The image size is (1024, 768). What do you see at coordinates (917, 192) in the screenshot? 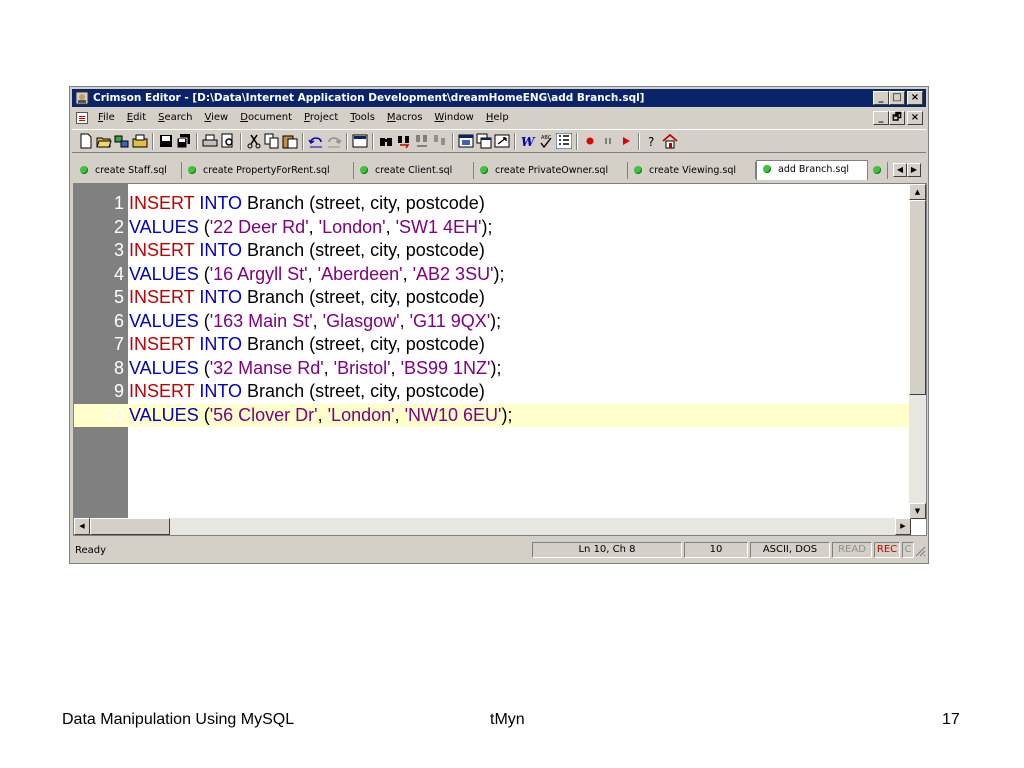
I see `scroll-up-button: ▲` at bounding box center [917, 192].